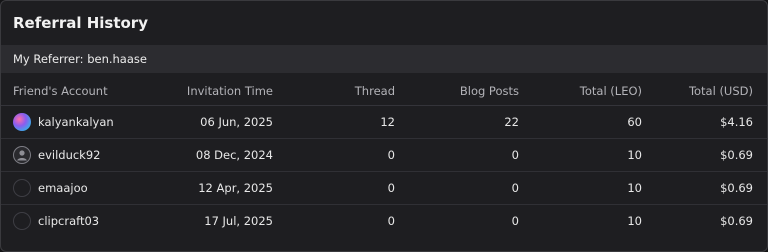 The height and width of the screenshot is (252, 768). I want to click on account-cell: clipcraft03, so click(83, 221).